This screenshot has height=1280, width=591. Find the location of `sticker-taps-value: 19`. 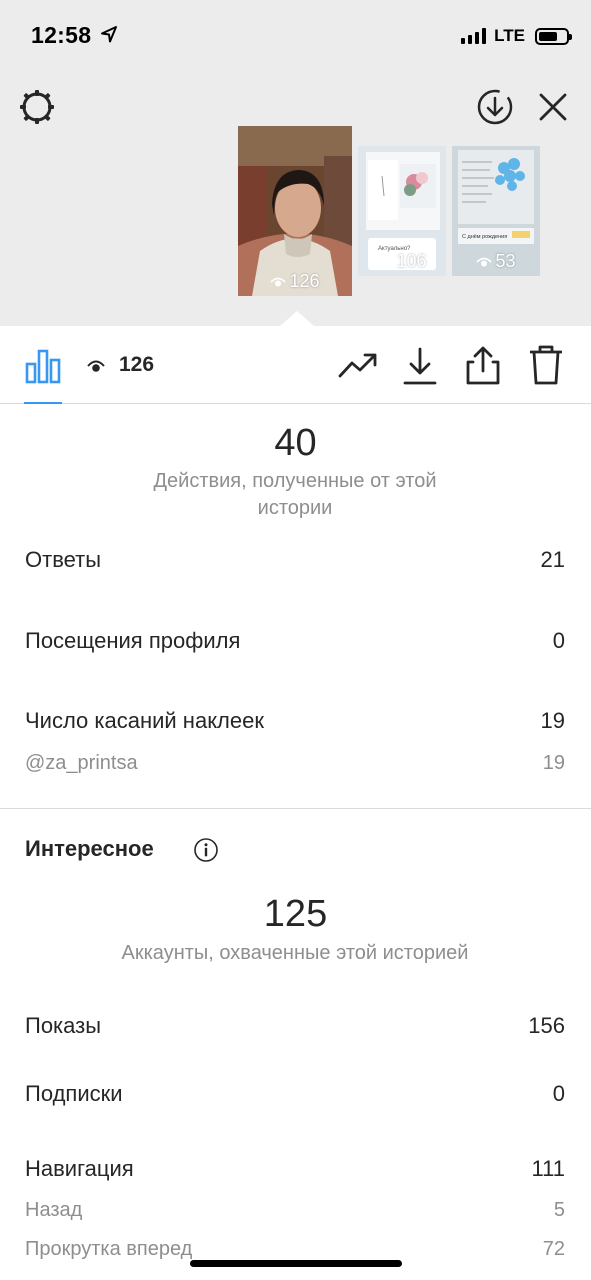

sticker-taps-value: 19 is located at coordinates (552, 720).